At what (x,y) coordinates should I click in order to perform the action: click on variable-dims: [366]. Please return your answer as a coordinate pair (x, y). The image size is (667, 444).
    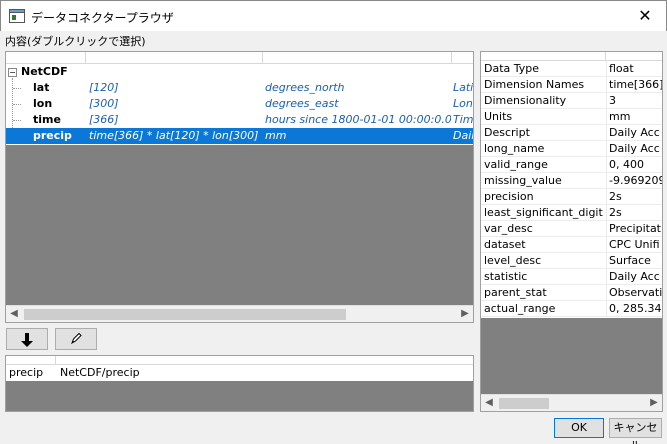
    Looking at the image, I should click on (104, 119).